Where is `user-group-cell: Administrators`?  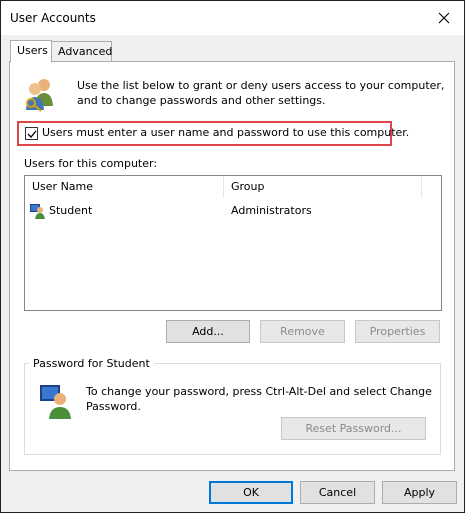
user-group-cell: Administrators is located at coordinates (271, 210).